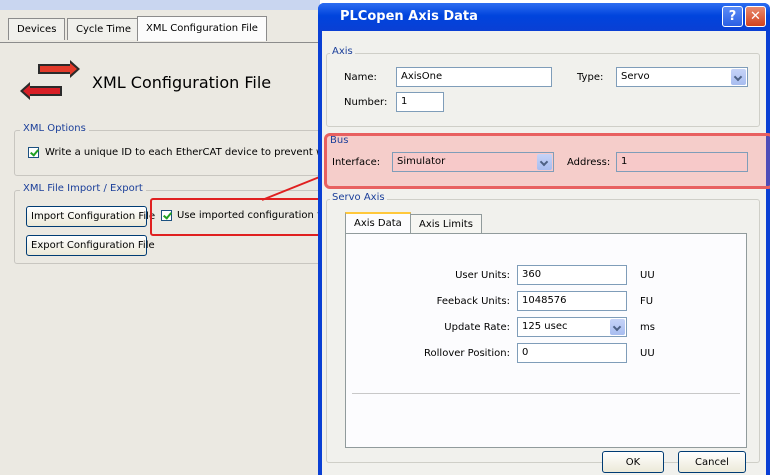 The image size is (770, 475). What do you see at coordinates (482, 275) in the screenshot?
I see `user-units-label: User Units:` at bounding box center [482, 275].